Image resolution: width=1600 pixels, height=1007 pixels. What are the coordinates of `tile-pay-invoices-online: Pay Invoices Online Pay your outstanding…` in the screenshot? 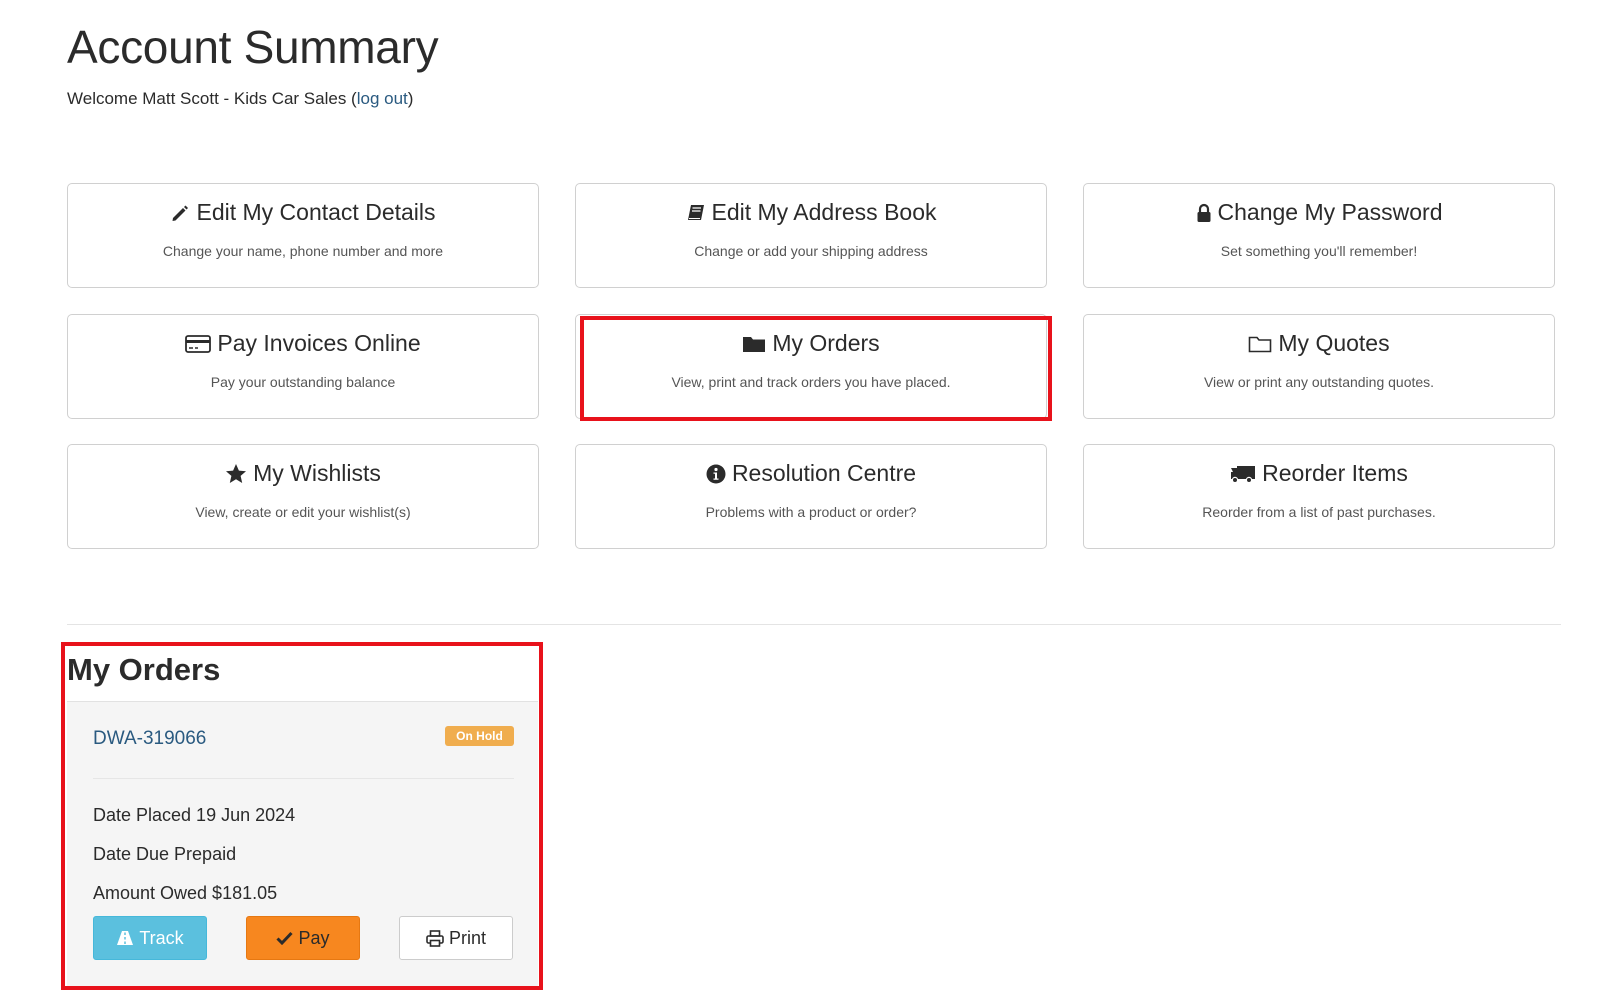 It's located at (303, 366).